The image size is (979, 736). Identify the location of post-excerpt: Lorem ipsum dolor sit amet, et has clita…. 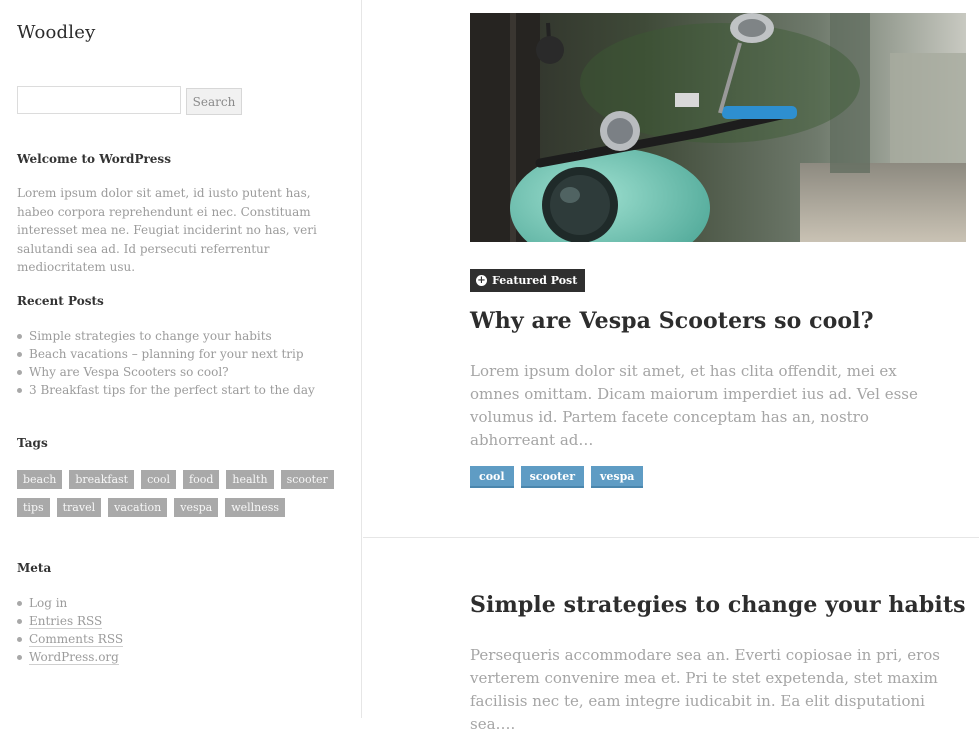
(694, 405).